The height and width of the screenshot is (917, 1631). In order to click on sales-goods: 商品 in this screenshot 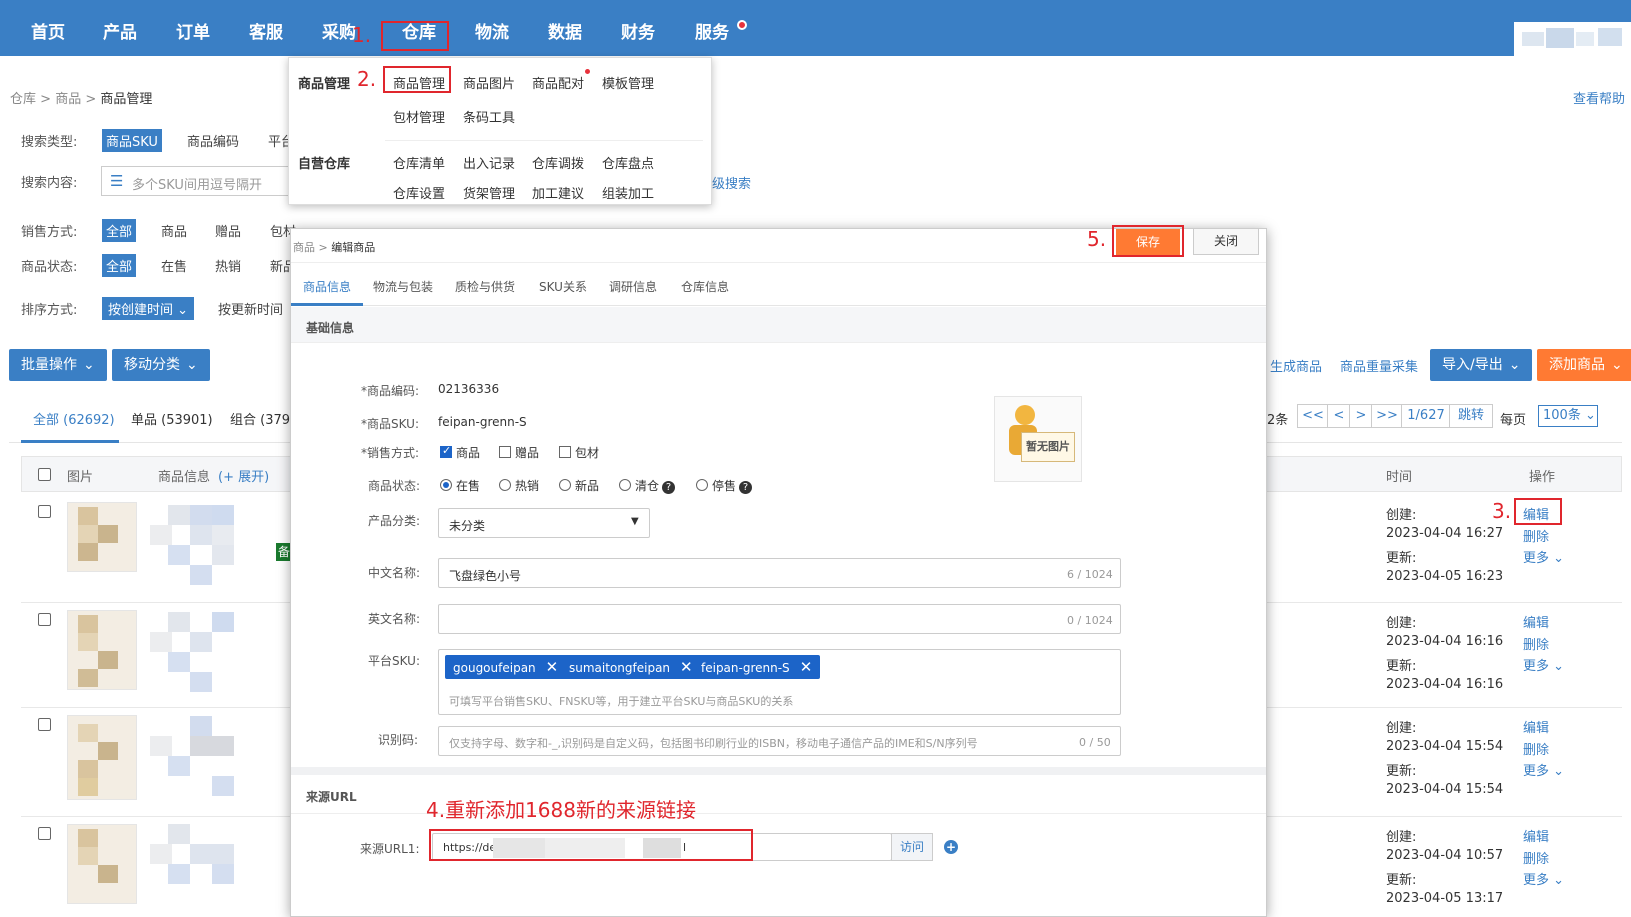, I will do `click(174, 230)`.